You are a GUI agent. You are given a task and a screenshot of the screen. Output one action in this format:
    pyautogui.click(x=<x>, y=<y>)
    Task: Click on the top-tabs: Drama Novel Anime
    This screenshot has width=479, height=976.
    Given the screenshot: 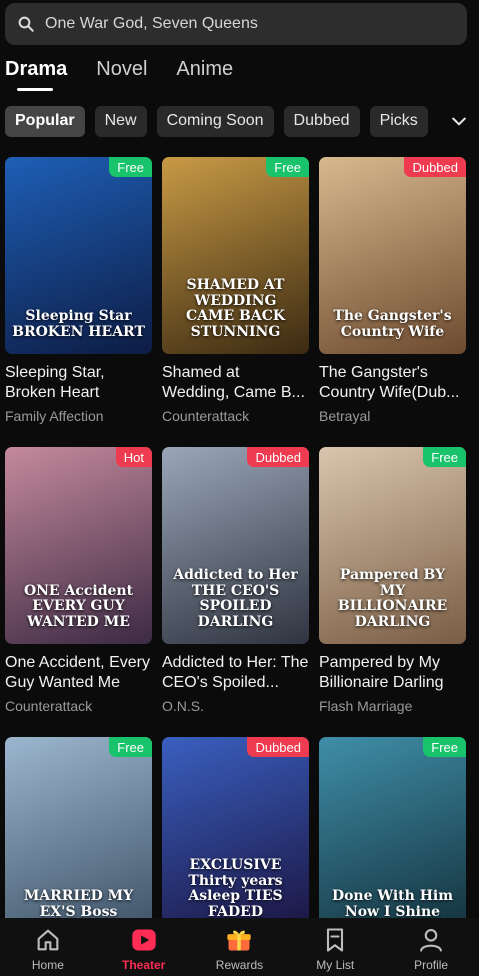 What is the action you would take?
    pyautogui.click(x=133, y=74)
    